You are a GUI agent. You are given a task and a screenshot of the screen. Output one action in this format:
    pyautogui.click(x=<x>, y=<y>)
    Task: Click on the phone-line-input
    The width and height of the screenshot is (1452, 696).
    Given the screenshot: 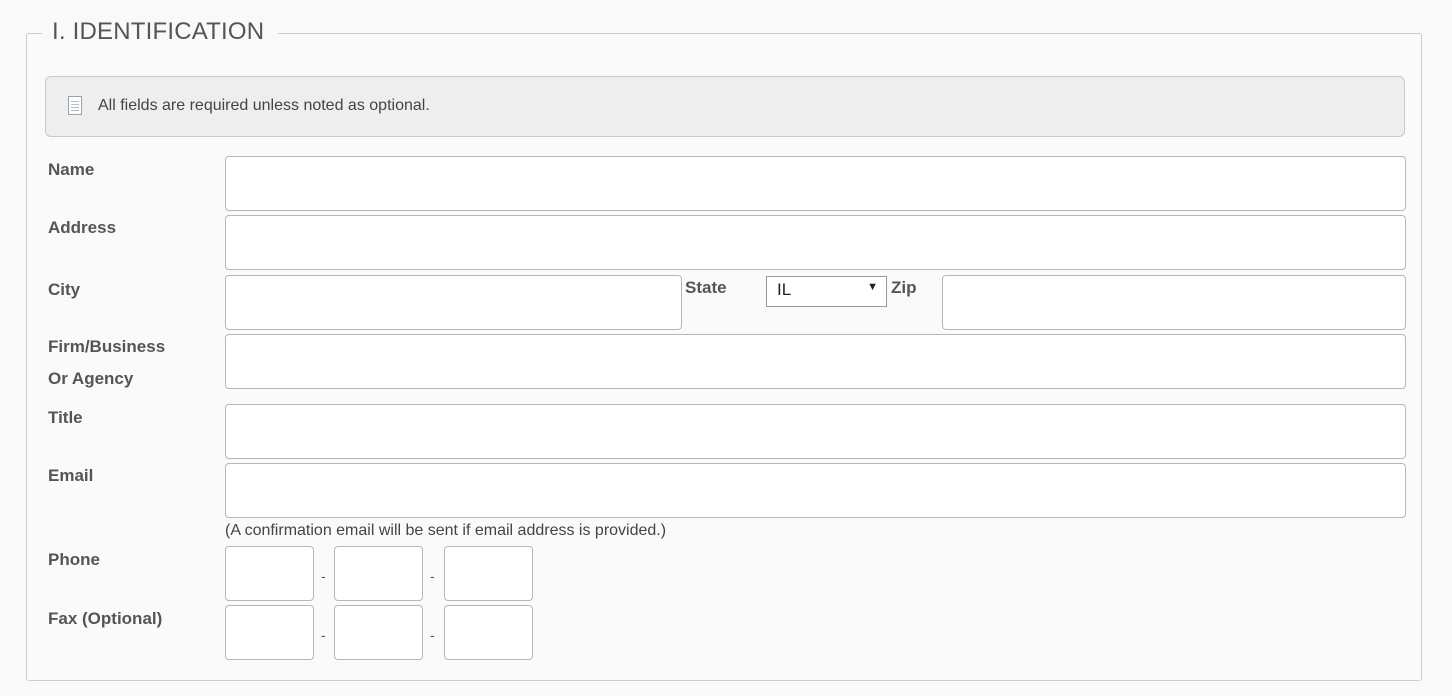 What is the action you would take?
    pyautogui.click(x=488, y=573)
    